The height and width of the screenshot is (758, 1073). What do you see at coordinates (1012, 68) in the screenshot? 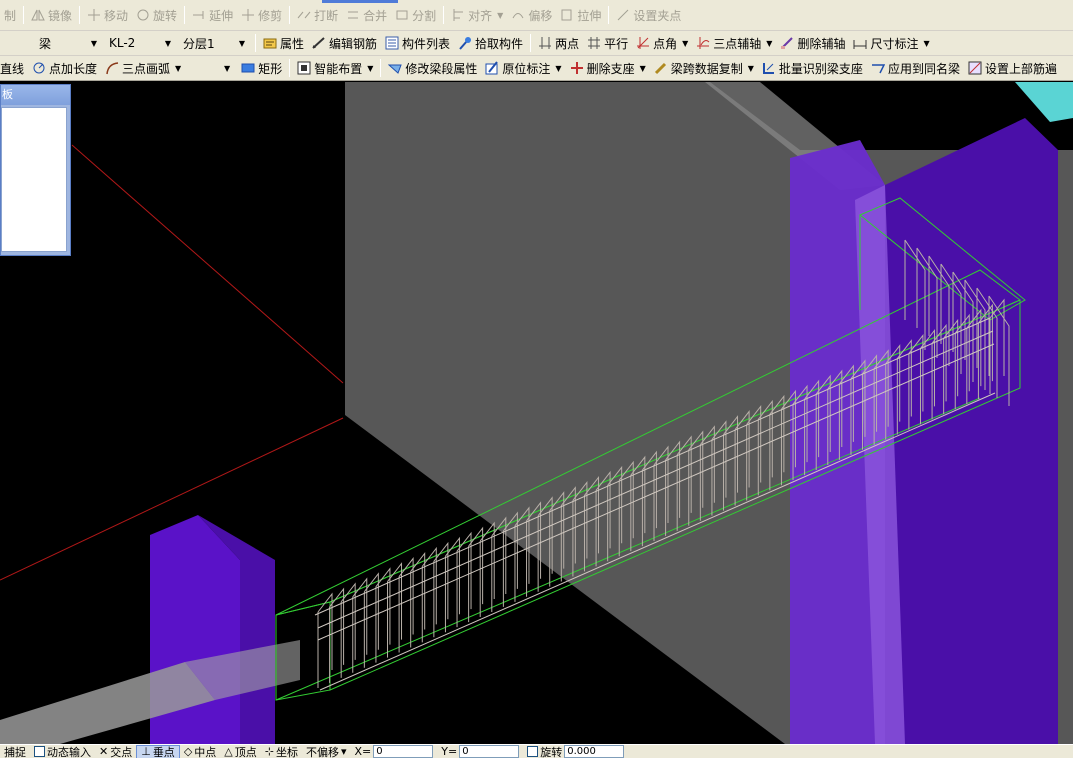
I see `top-rebar-button: 设置上部筋遍` at bounding box center [1012, 68].